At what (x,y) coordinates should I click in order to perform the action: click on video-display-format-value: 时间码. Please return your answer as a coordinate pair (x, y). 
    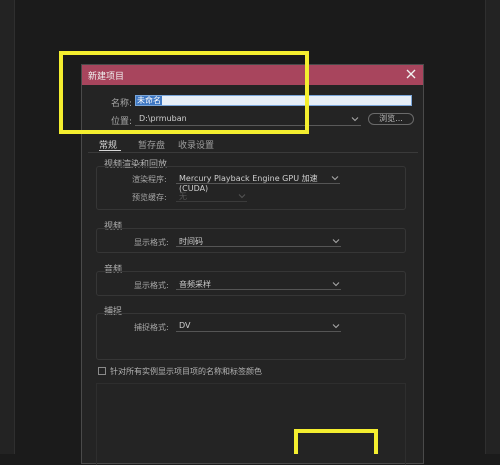
    Looking at the image, I should click on (191, 241).